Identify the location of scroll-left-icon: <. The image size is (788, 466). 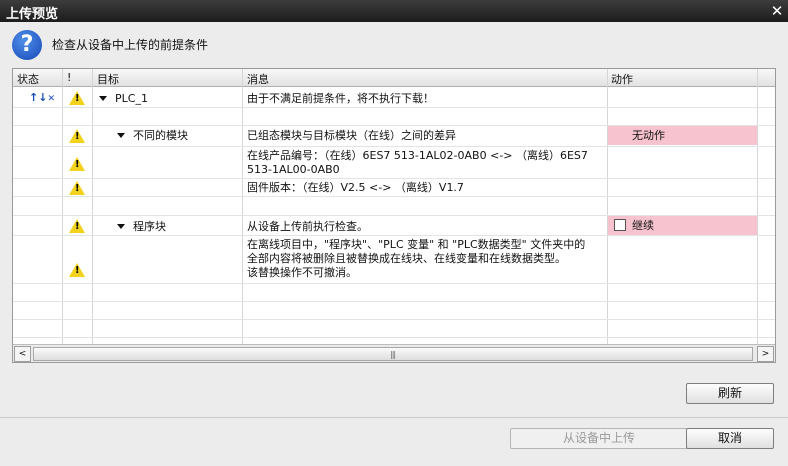
(22, 354).